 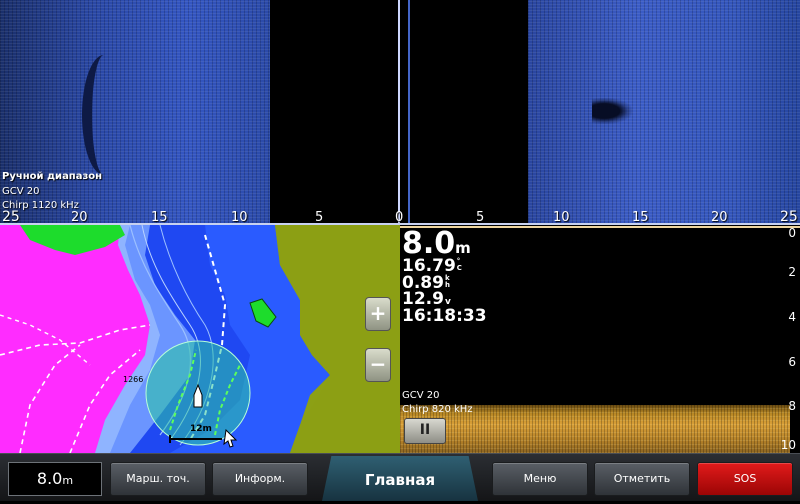 What do you see at coordinates (719, 217) in the screenshot?
I see `scale-right-20: 20` at bounding box center [719, 217].